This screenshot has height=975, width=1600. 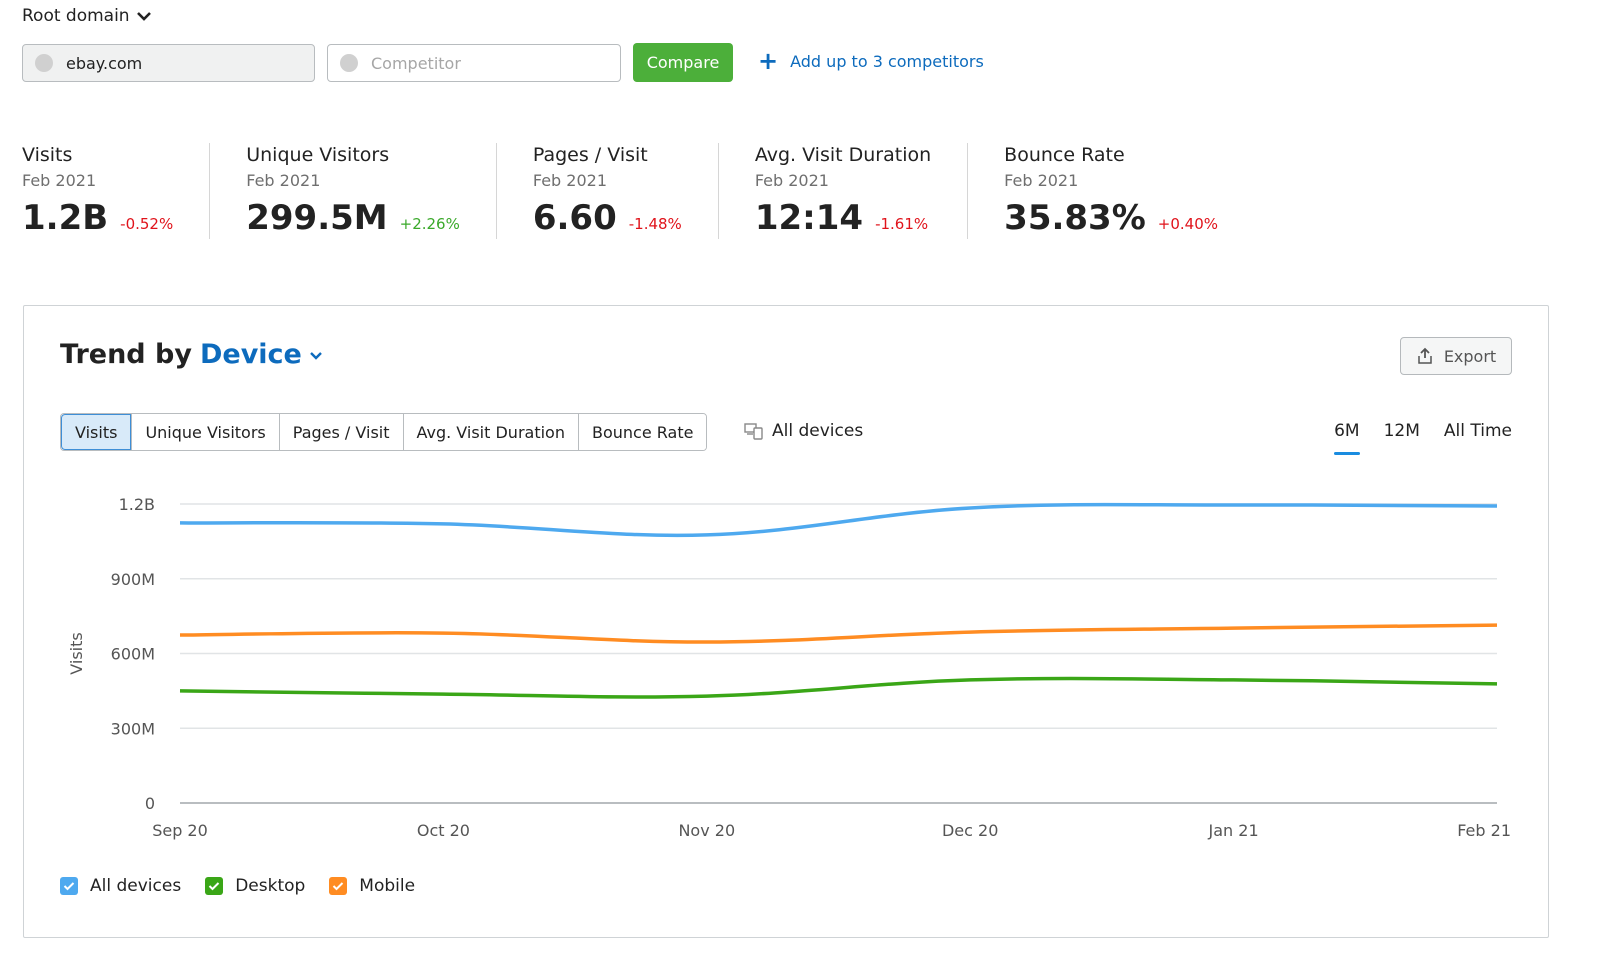 I want to click on metric-value: 6.60, so click(x=574, y=218).